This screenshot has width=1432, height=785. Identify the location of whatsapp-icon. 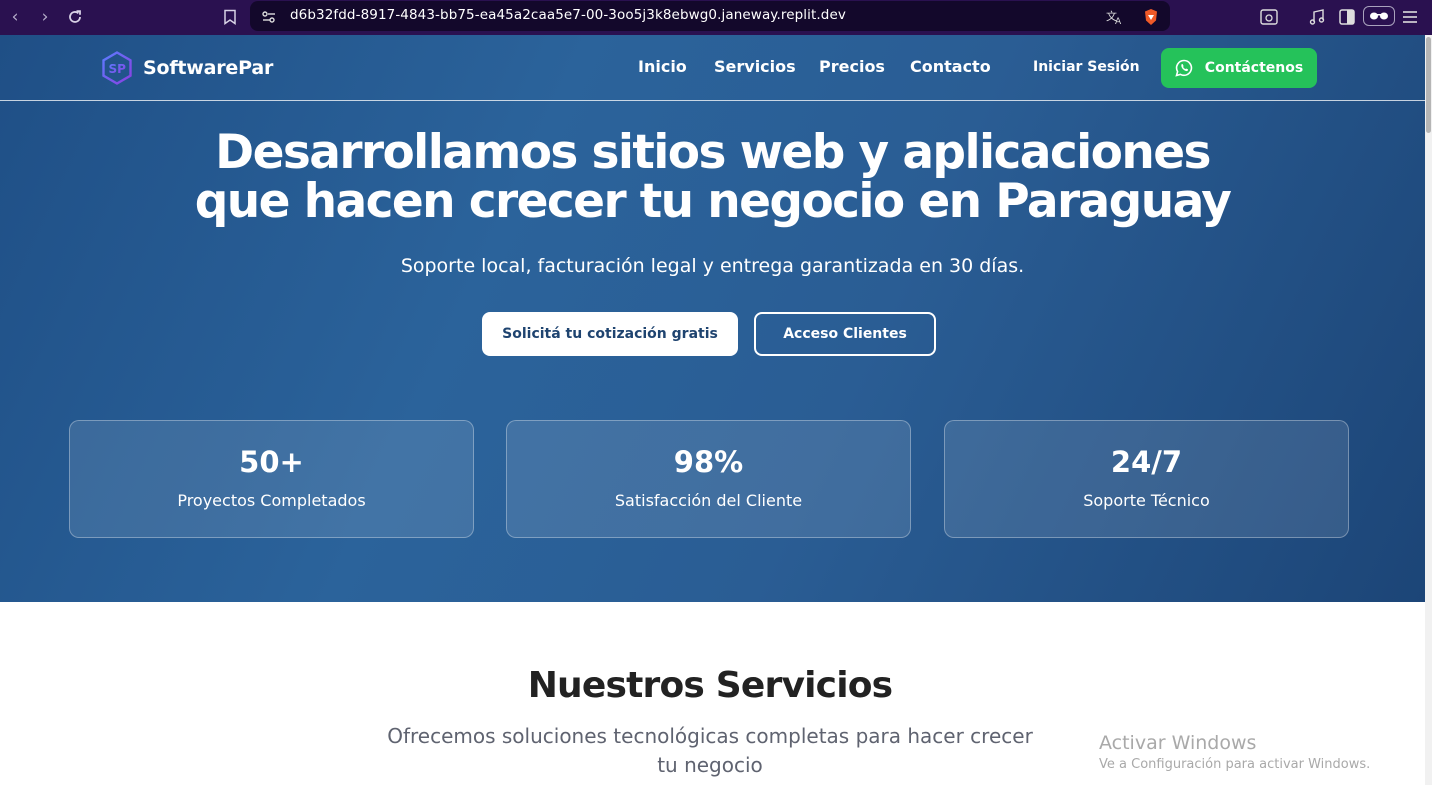
(1184, 68).